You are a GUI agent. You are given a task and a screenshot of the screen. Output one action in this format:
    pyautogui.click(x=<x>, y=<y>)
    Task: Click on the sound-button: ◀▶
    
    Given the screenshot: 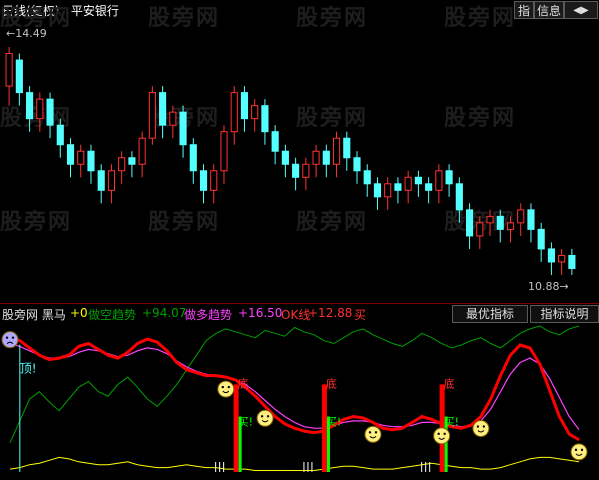 What is the action you would take?
    pyautogui.click(x=581, y=10)
    